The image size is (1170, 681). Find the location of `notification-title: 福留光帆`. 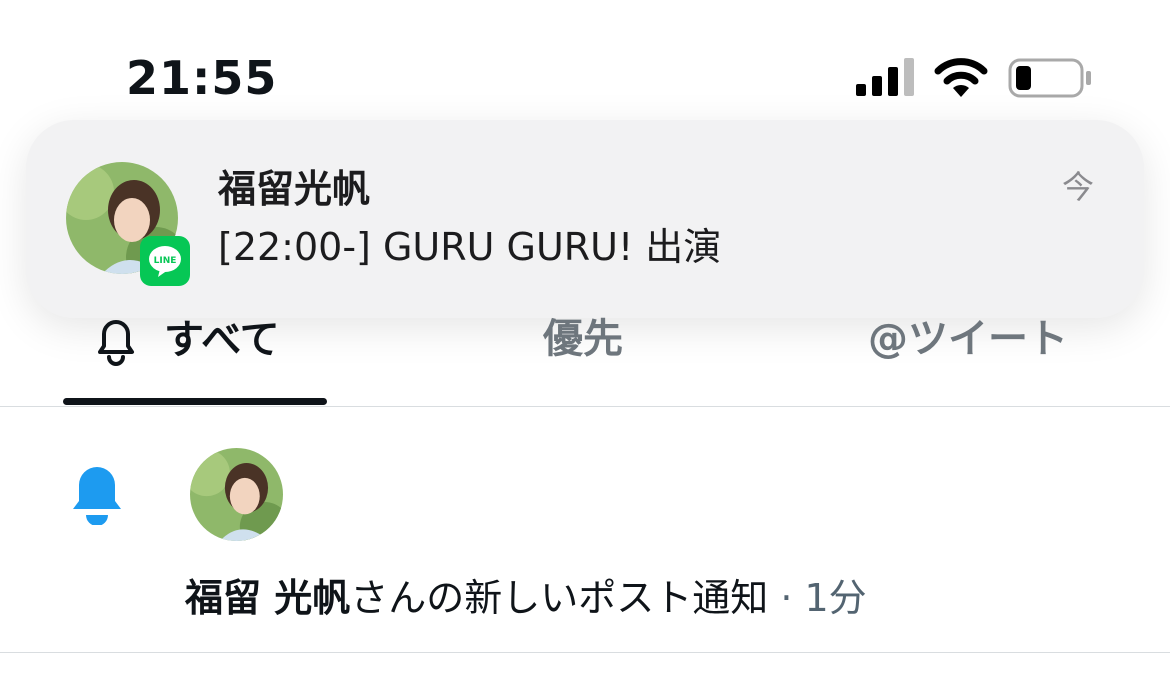

notification-title: 福留光帆 is located at coordinates (294, 189).